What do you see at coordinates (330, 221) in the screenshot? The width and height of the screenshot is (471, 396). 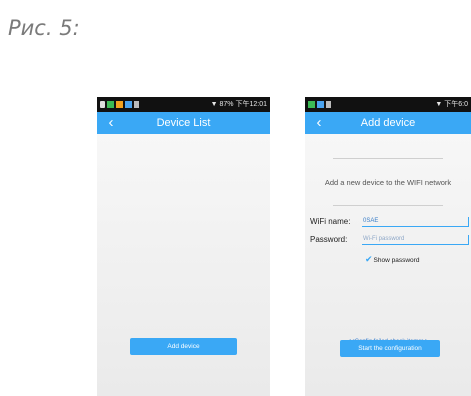 I see `wifi-name-label: WiFi name:` at bounding box center [330, 221].